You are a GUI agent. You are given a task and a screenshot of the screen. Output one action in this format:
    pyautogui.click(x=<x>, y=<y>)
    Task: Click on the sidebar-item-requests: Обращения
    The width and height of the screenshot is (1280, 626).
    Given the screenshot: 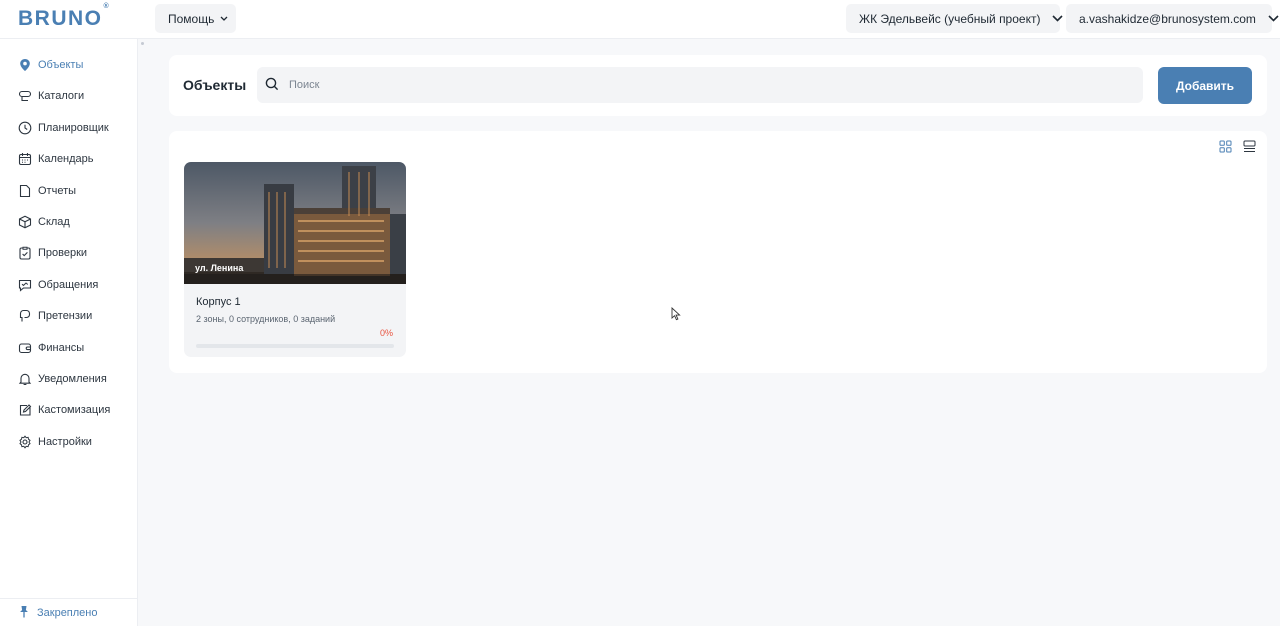 What is the action you would take?
    pyautogui.click(x=58, y=285)
    